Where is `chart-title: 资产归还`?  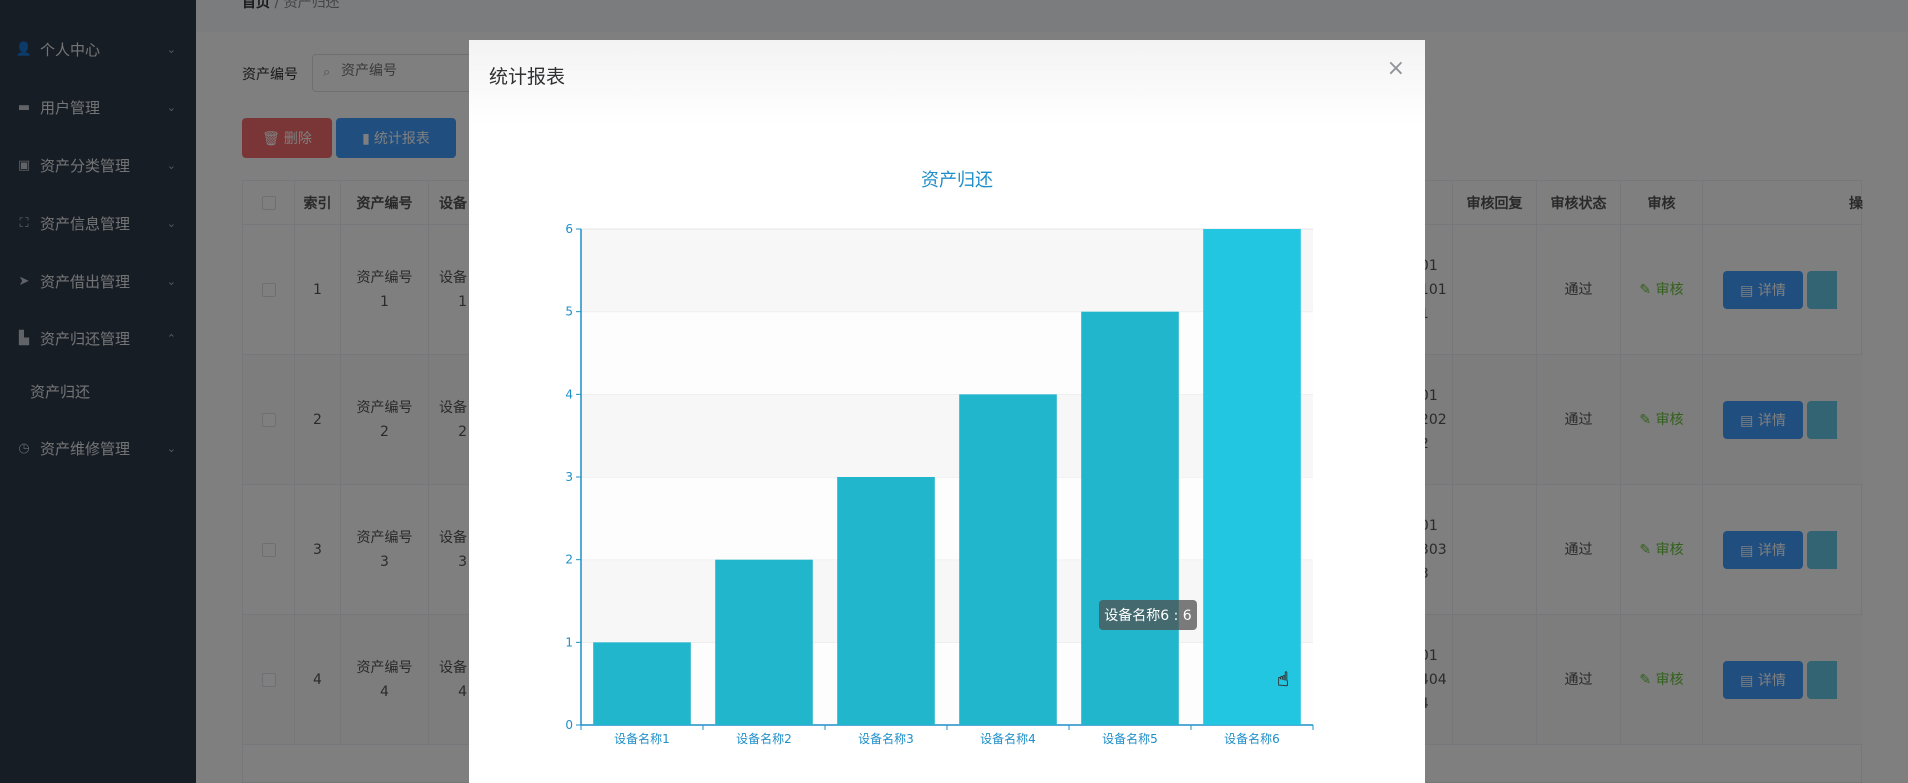
chart-title: 资产归还 is located at coordinates (957, 180).